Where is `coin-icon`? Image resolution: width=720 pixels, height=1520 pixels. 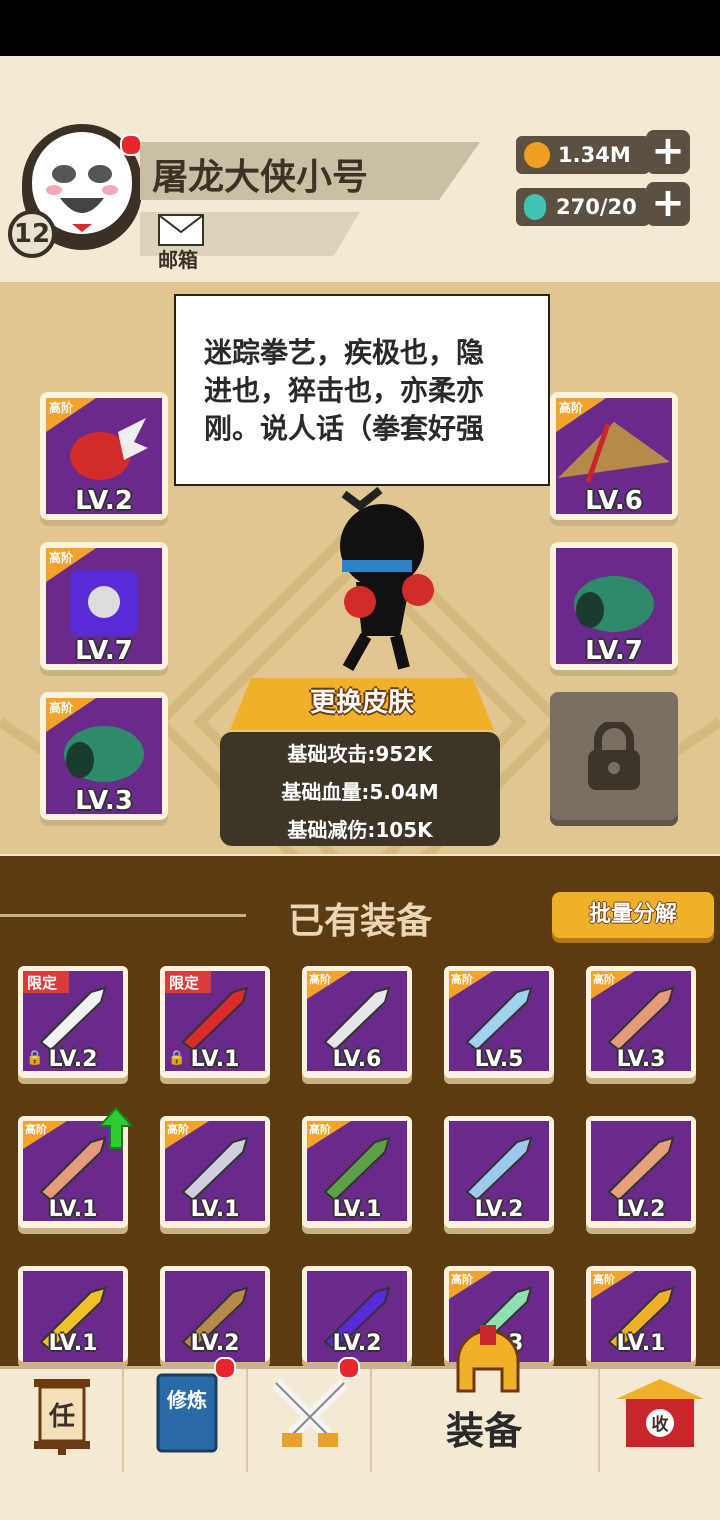 coin-icon is located at coordinates (537, 155).